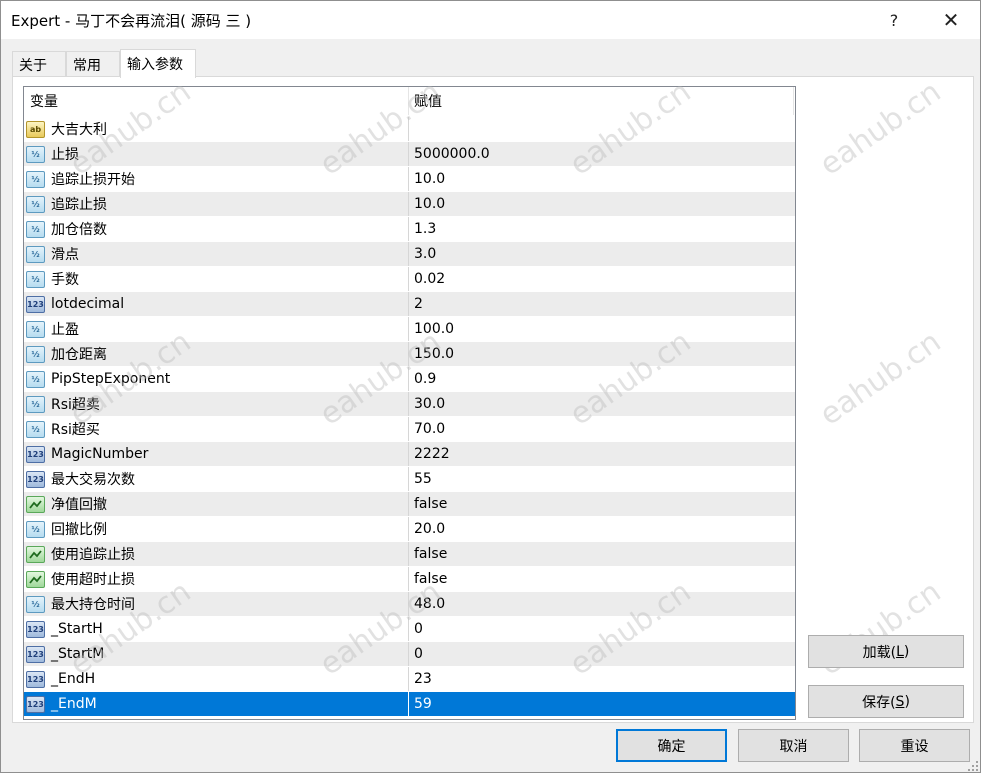 This screenshot has width=981, height=773. I want to click on param-name-cell: 123 最大交易次数, so click(216, 479).